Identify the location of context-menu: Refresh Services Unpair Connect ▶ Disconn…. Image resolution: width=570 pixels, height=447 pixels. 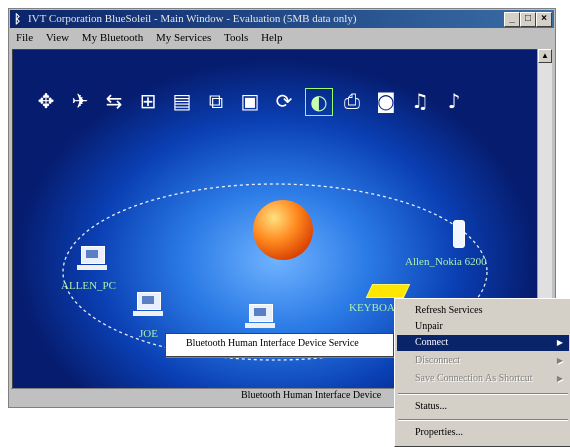
(482, 372).